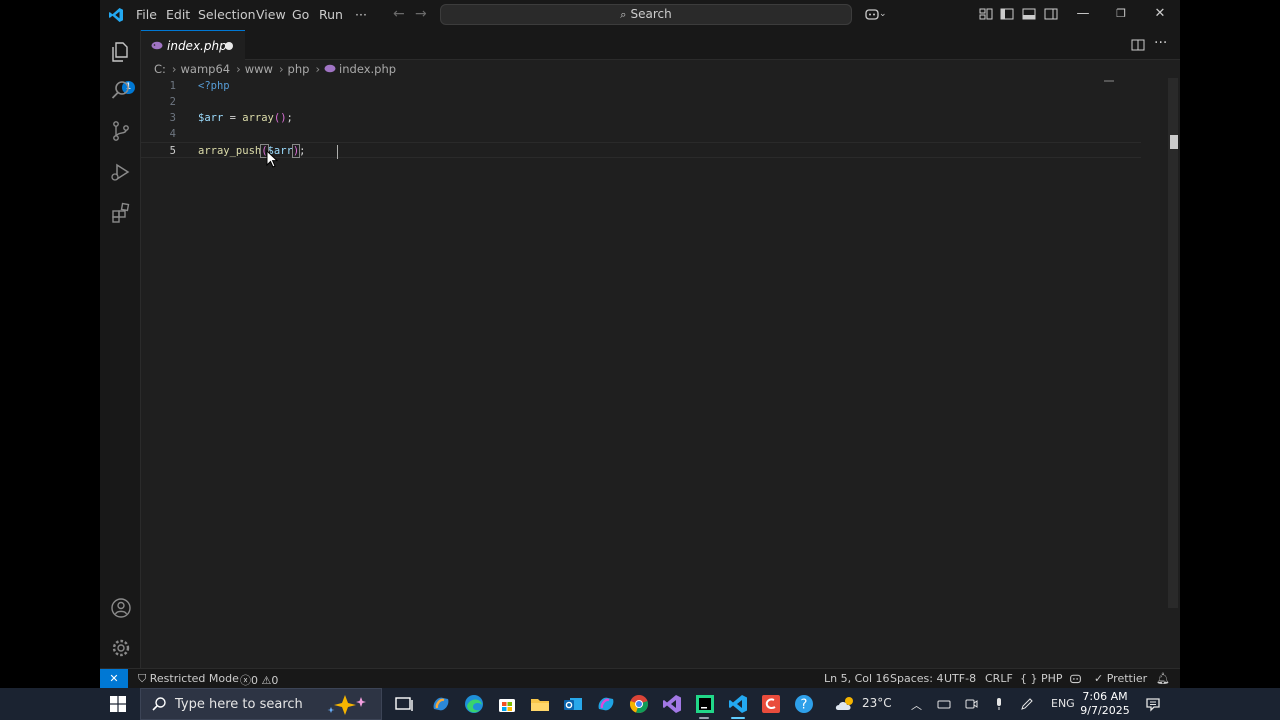 The height and width of the screenshot is (720, 1280). I want to click on chrome-browser-icon, so click(639, 704).